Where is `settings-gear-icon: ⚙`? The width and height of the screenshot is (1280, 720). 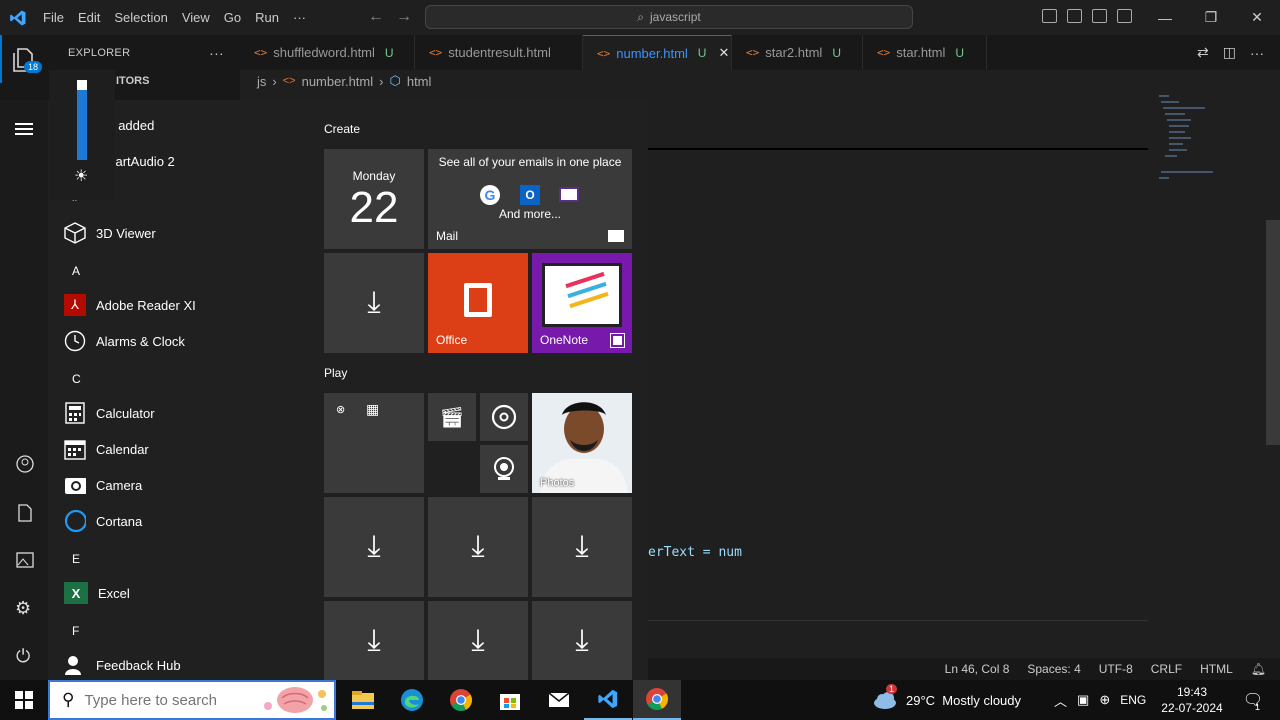
settings-gear-icon: ⚙ is located at coordinates (23, 608).